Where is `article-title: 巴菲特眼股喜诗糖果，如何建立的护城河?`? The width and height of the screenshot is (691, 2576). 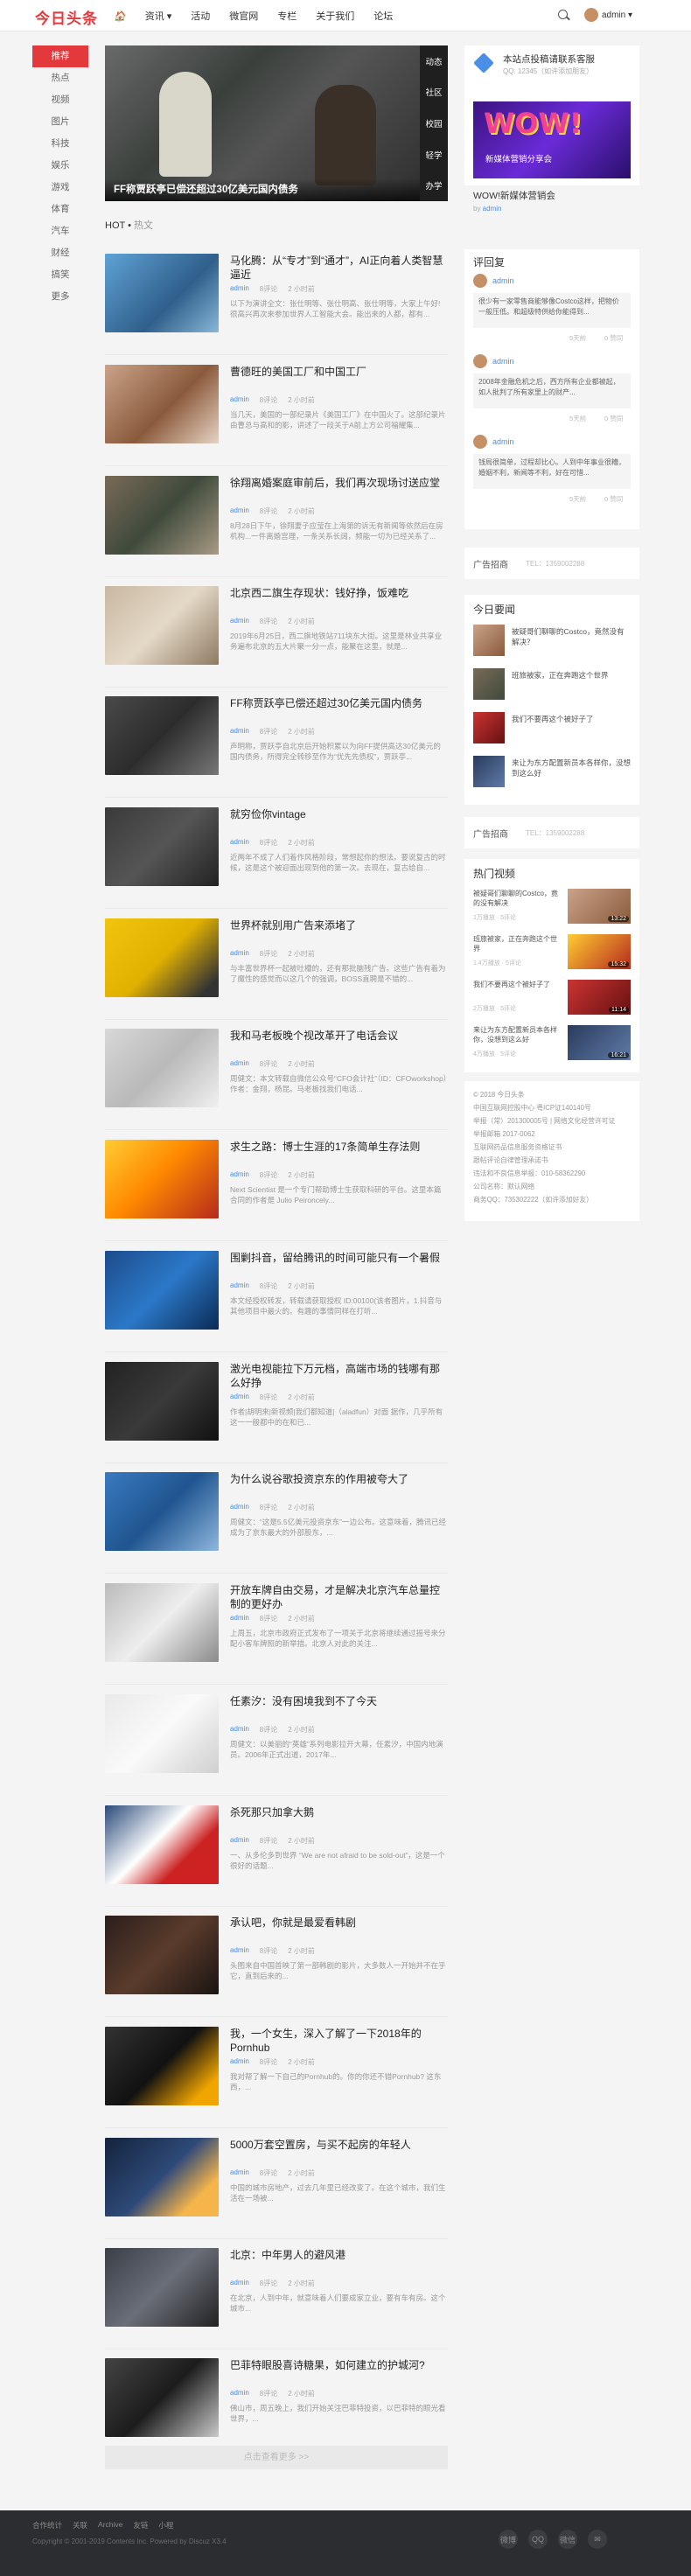
article-title: 巴菲特眼股喜诗糖果，如何建立的护城河? is located at coordinates (339, 2365).